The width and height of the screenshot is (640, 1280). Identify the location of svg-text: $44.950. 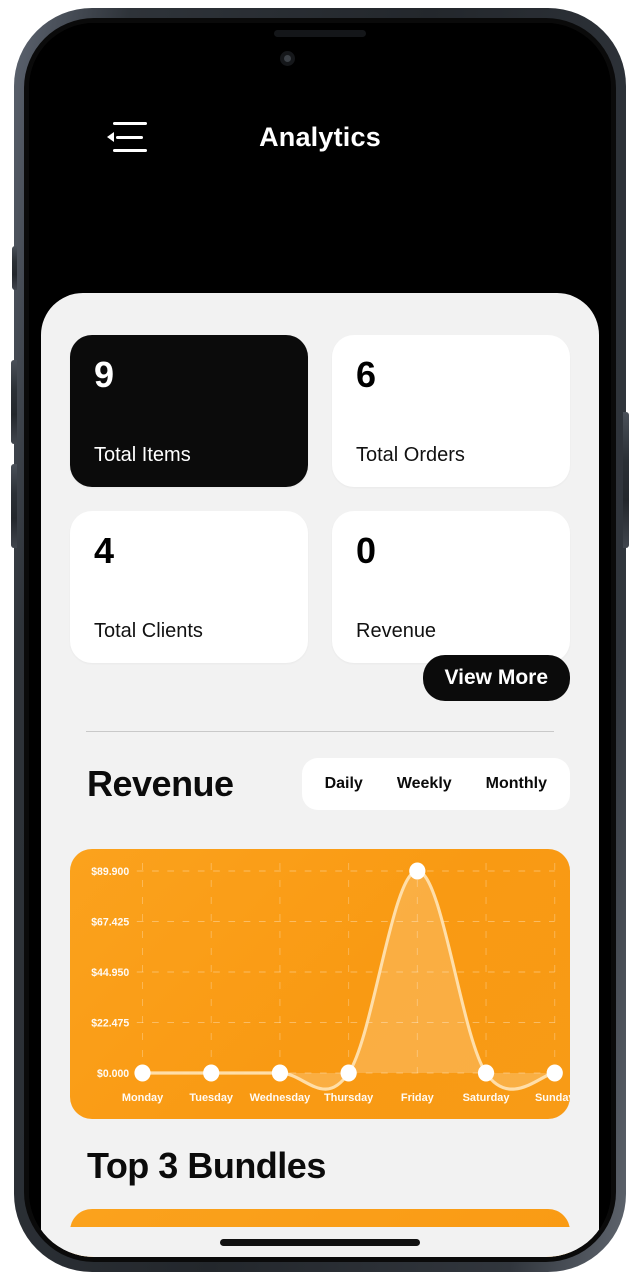
(110, 973).